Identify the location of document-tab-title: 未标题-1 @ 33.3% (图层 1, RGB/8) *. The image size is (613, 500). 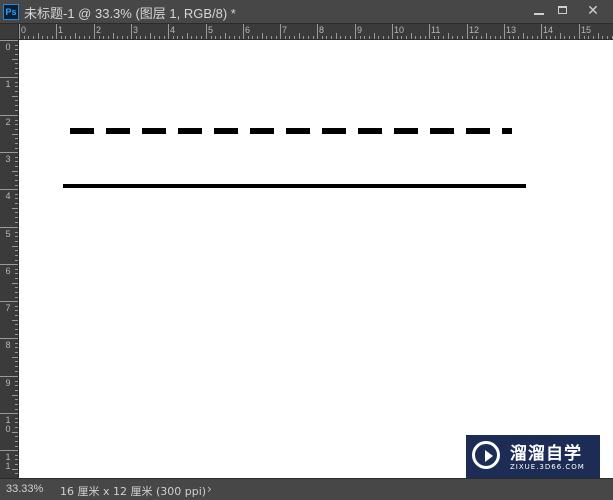
(130, 12).